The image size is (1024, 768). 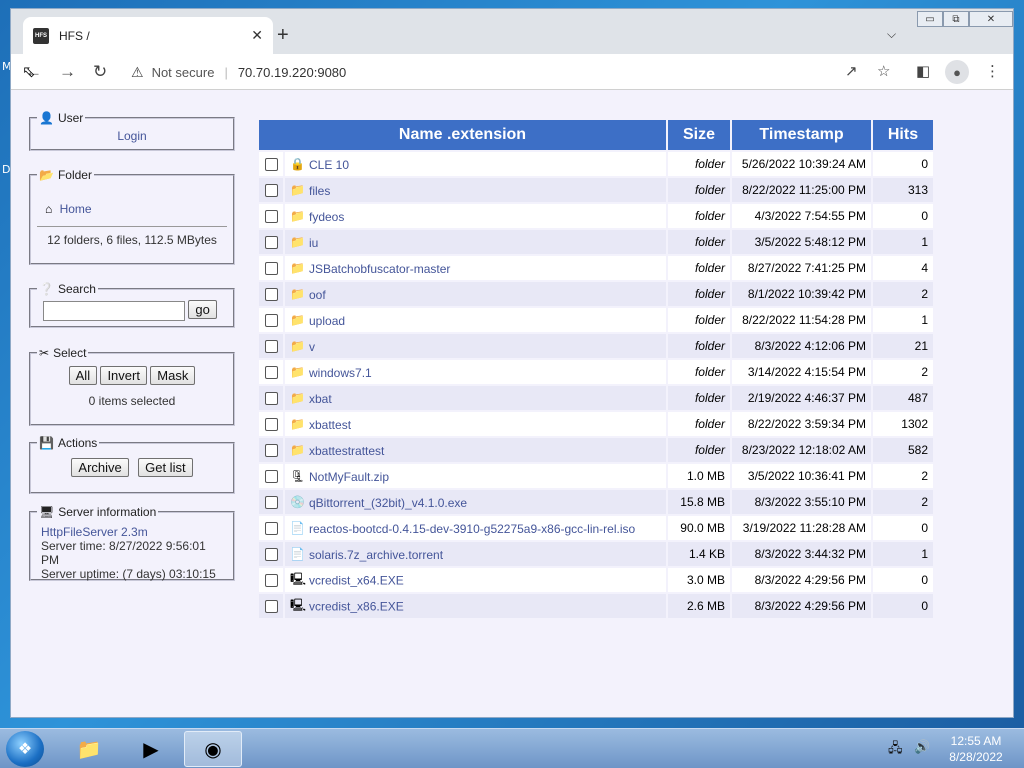 I want to click on table-row: 📁 files folder 8/22/2022 11:25:00 PM 313, so click(x=596, y=190).